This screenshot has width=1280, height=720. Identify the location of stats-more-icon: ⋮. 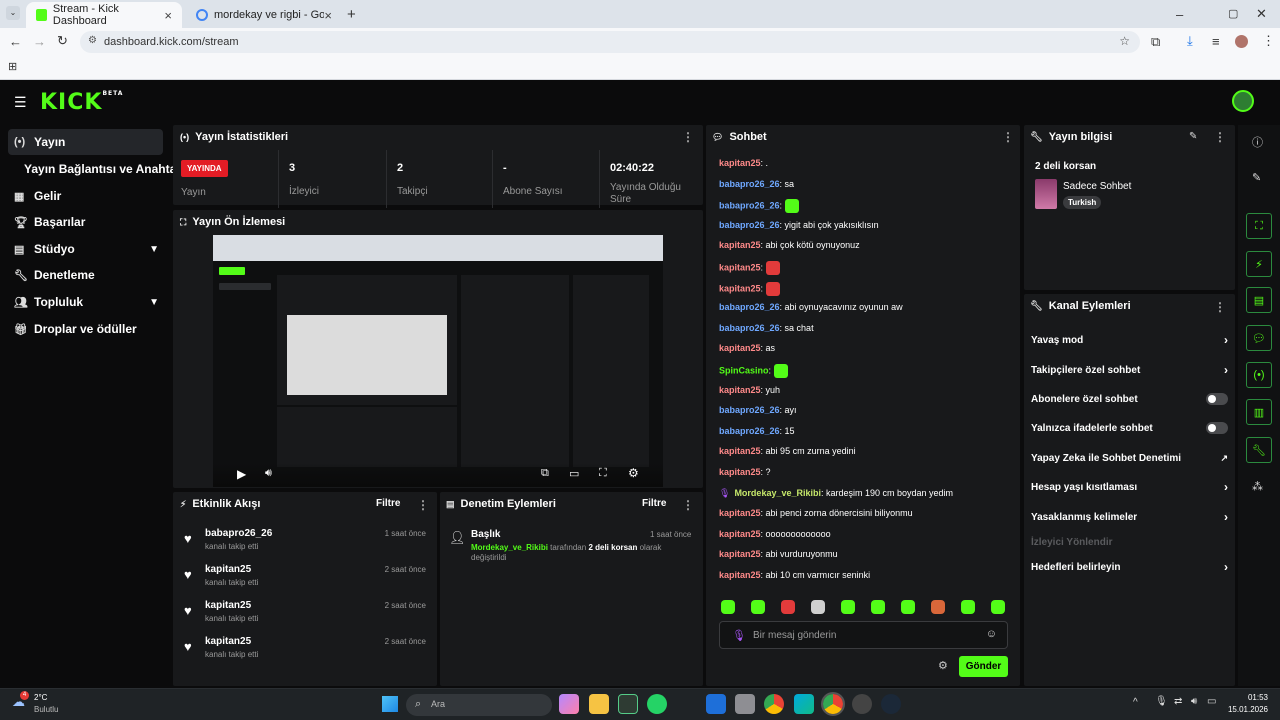
(688, 137).